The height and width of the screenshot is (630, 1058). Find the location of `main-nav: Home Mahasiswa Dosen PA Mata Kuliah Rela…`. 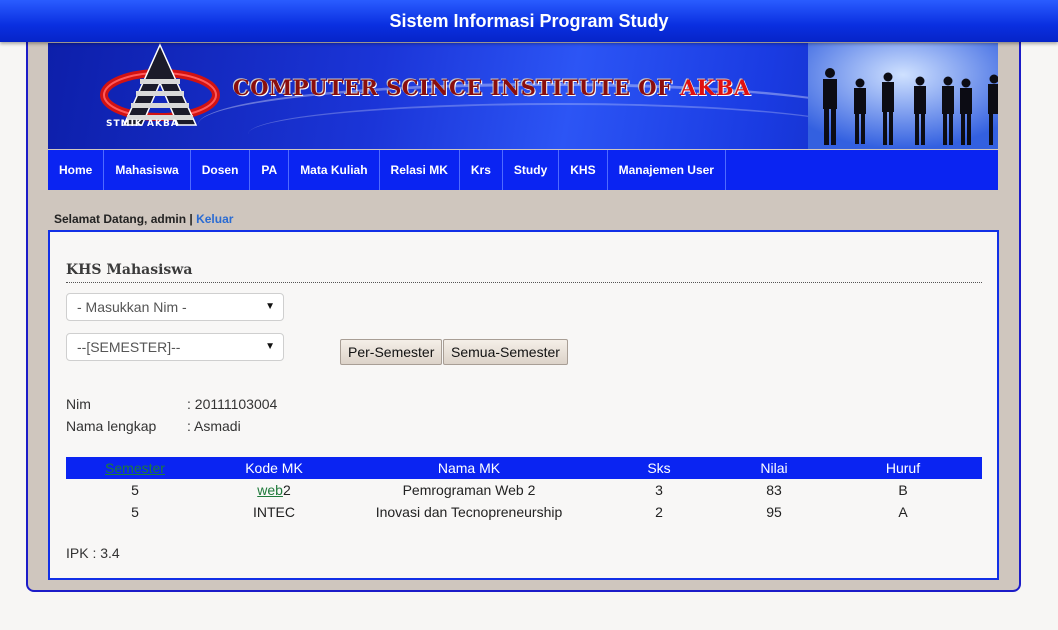

main-nav: Home Mahasiswa Dosen PA Mata Kuliah Rela… is located at coordinates (523, 170).